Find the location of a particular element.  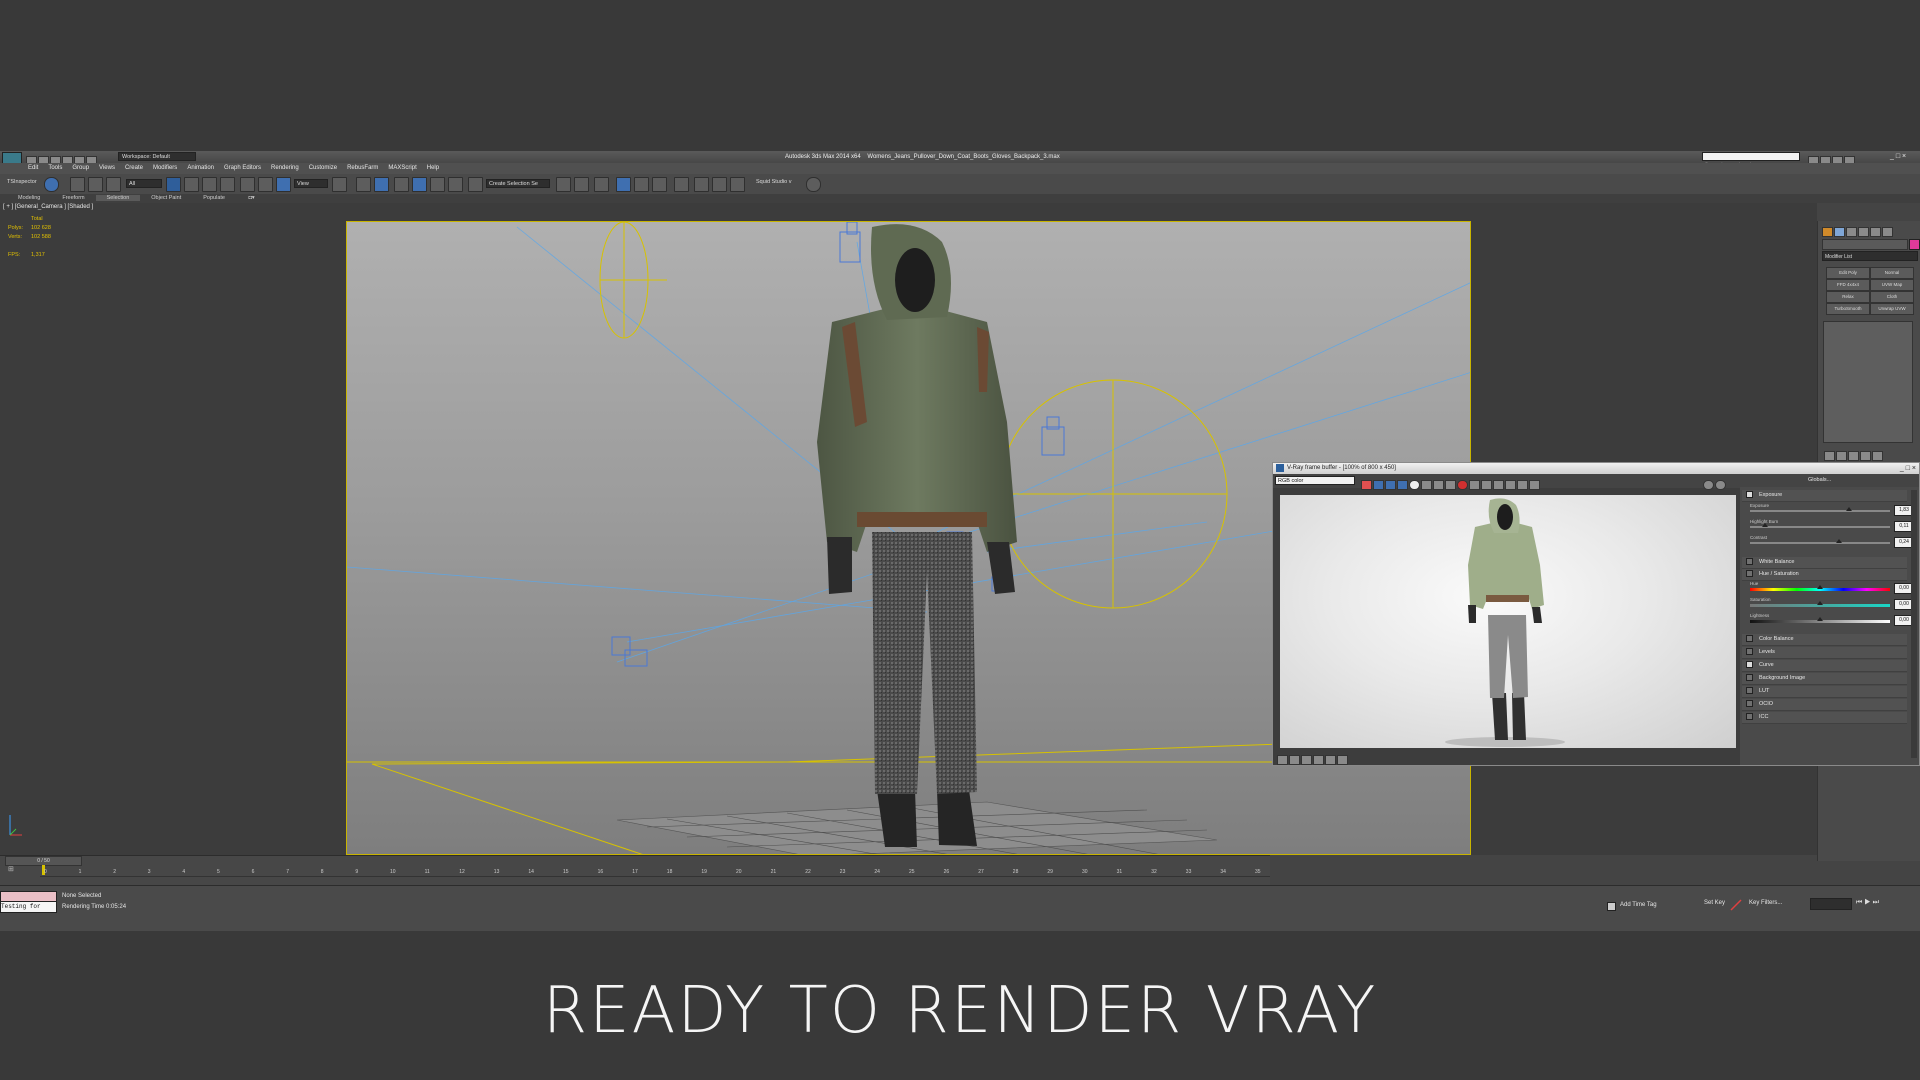

menu-graph-editors: Graph Editors is located at coordinates (242, 168).